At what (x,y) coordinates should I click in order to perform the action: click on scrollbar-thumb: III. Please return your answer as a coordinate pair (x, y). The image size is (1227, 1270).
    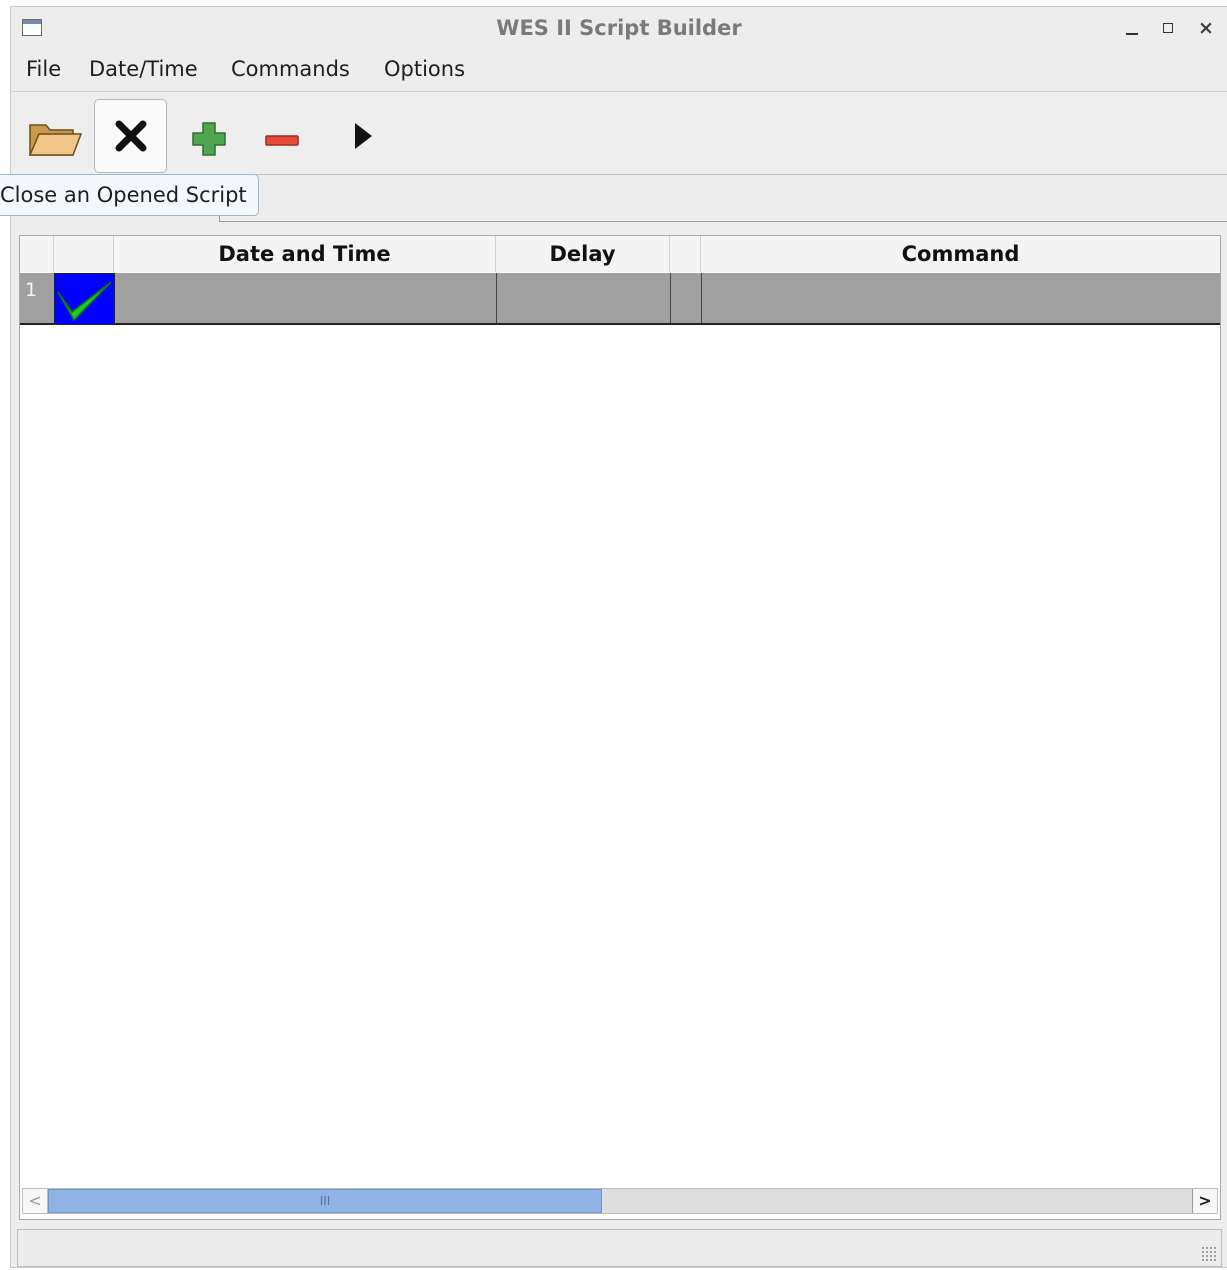
    Looking at the image, I should click on (325, 1201).